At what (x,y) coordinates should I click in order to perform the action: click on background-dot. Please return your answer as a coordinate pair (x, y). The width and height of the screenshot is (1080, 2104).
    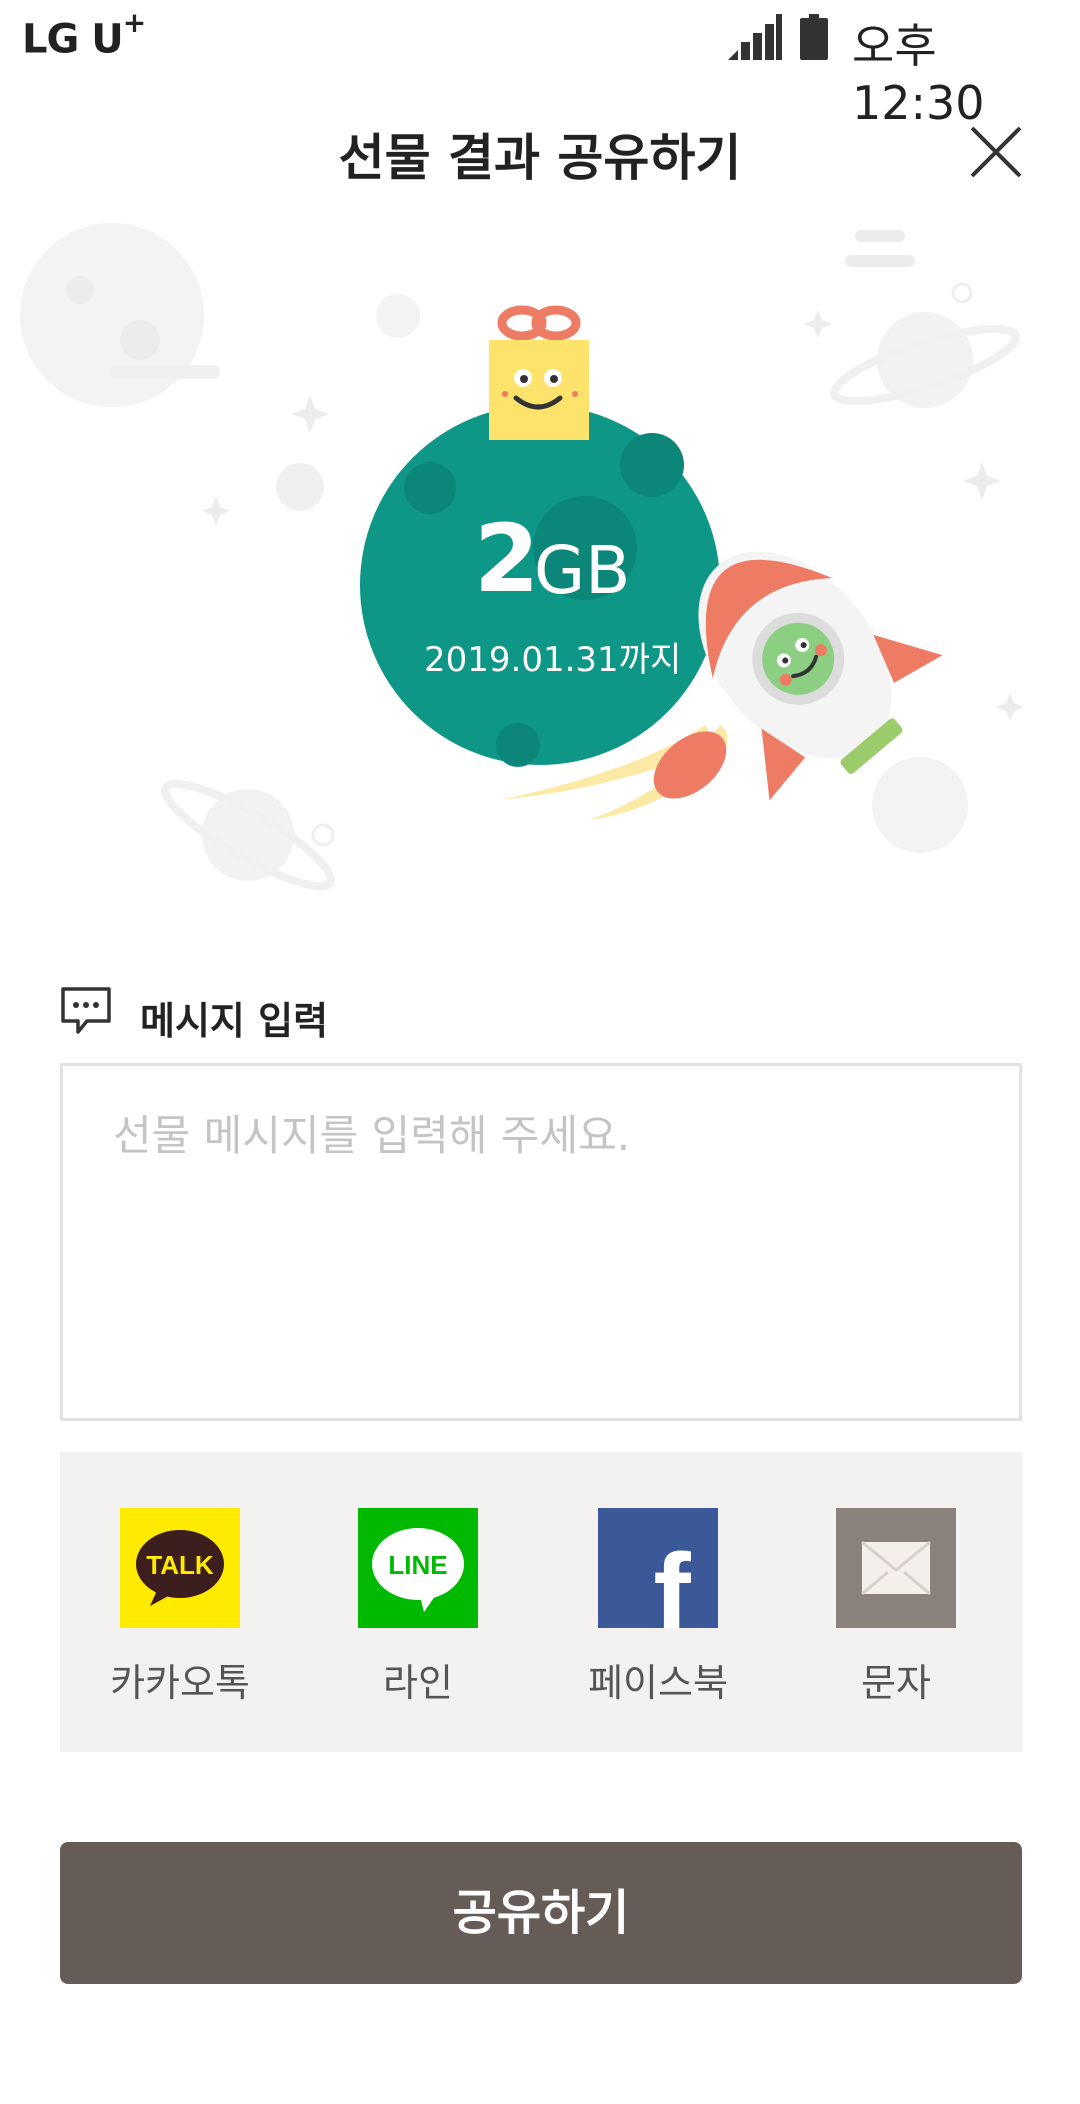
    Looking at the image, I should click on (398, 316).